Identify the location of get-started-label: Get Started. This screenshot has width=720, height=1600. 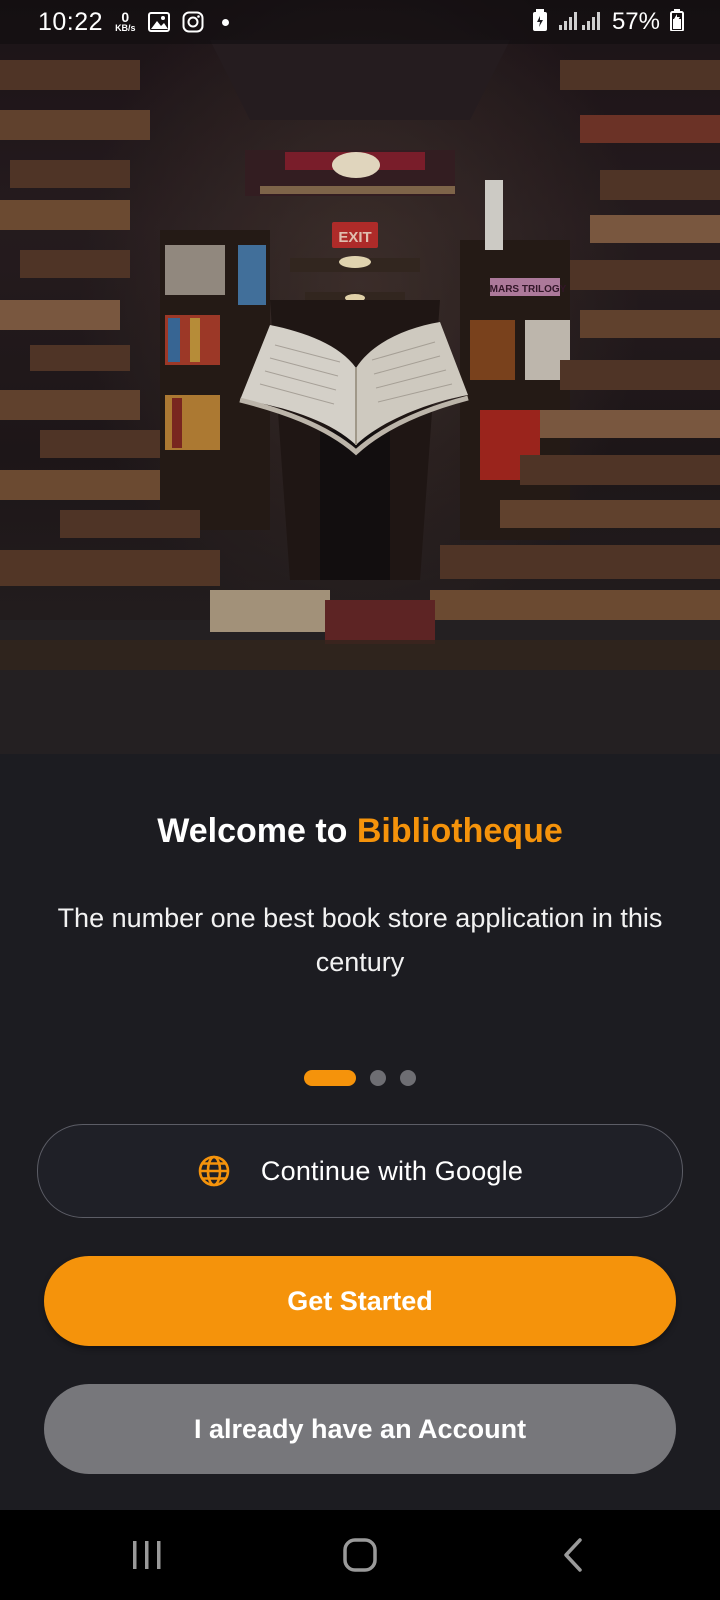
(360, 1300).